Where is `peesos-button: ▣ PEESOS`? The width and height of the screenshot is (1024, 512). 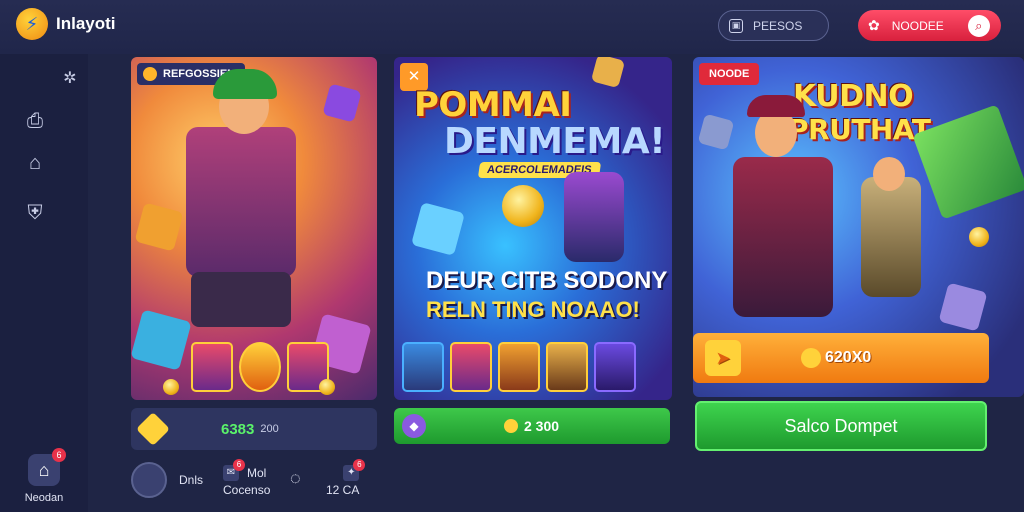 peesos-button: ▣ PEESOS is located at coordinates (773, 25).